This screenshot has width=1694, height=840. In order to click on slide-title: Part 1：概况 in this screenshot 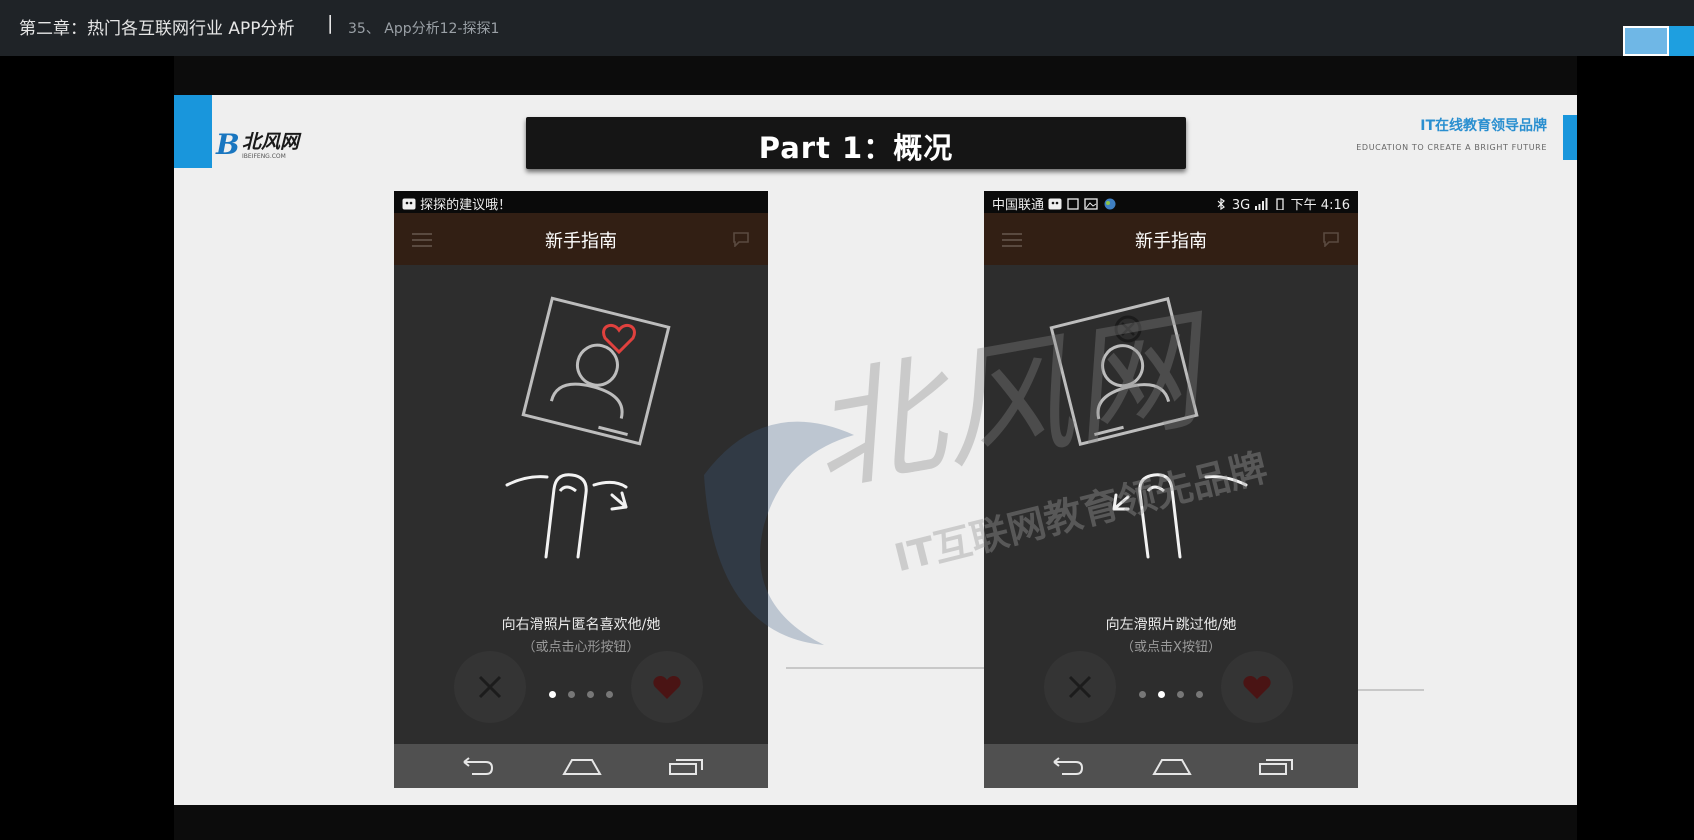, I will do `click(856, 148)`.